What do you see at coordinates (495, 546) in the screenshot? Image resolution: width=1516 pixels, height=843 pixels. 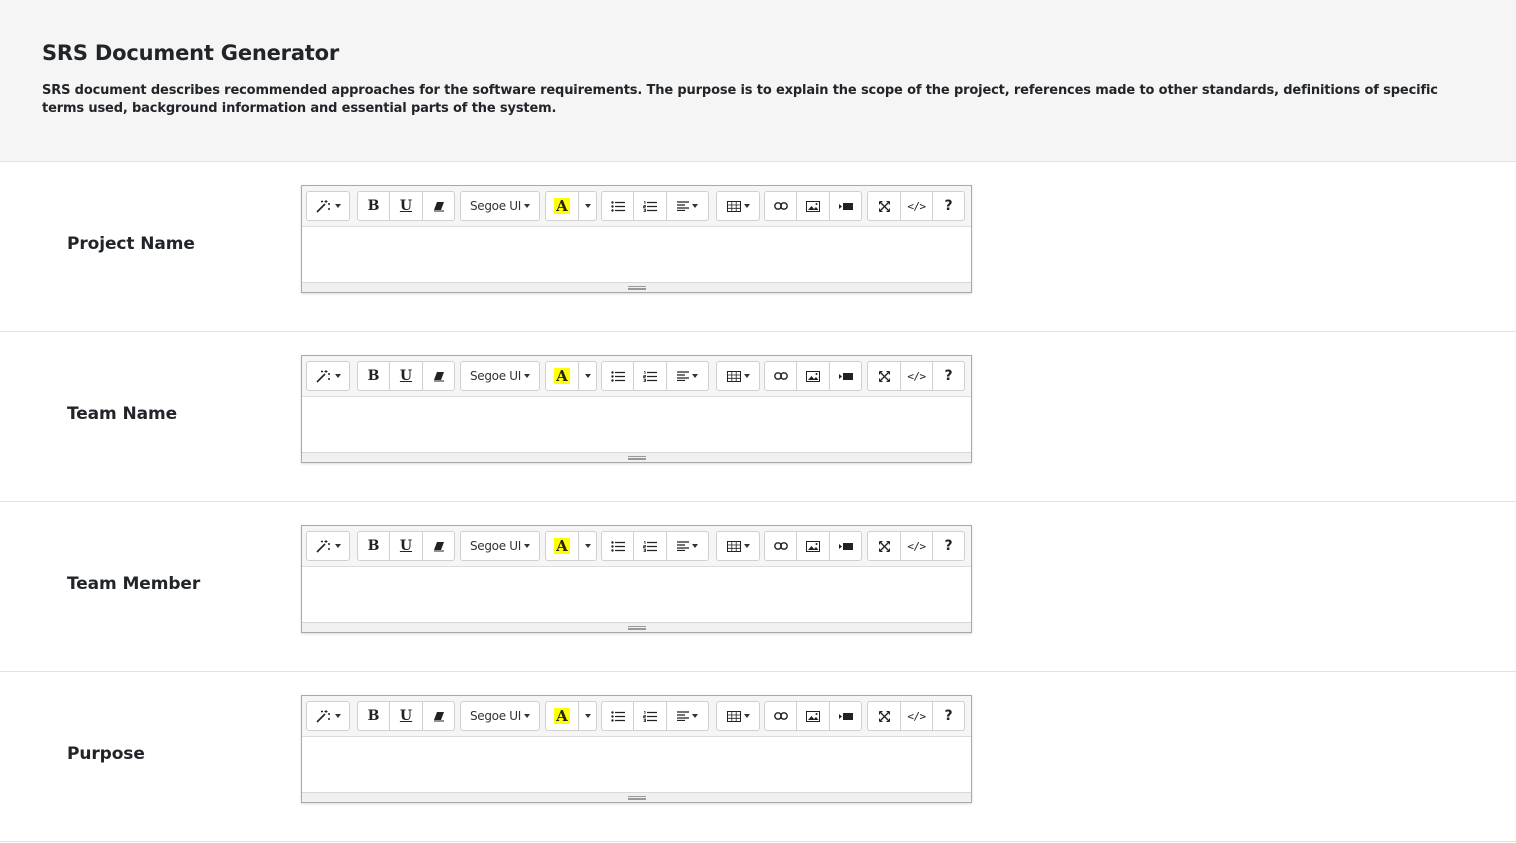 I see `font-name-label: Segoe UI` at bounding box center [495, 546].